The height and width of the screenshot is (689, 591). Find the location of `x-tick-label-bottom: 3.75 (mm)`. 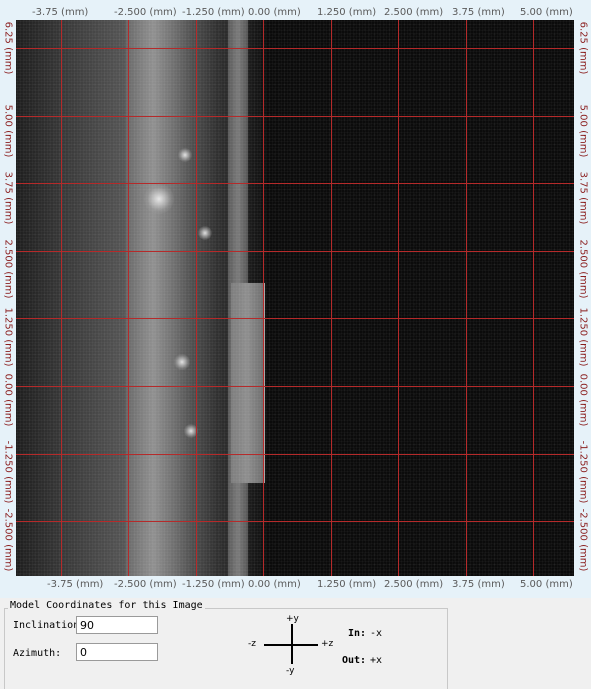

x-tick-label-bottom: 3.75 (mm) is located at coordinates (478, 584).